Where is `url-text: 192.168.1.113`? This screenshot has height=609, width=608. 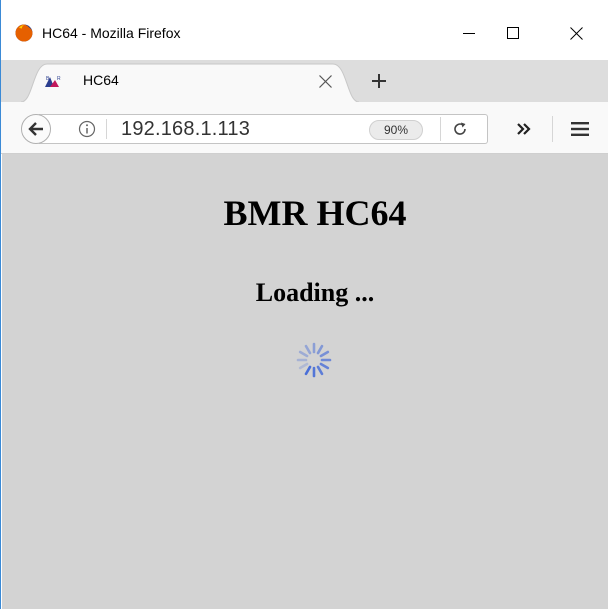 url-text: 192.168.1.113 is located at coordinates (185, 129).